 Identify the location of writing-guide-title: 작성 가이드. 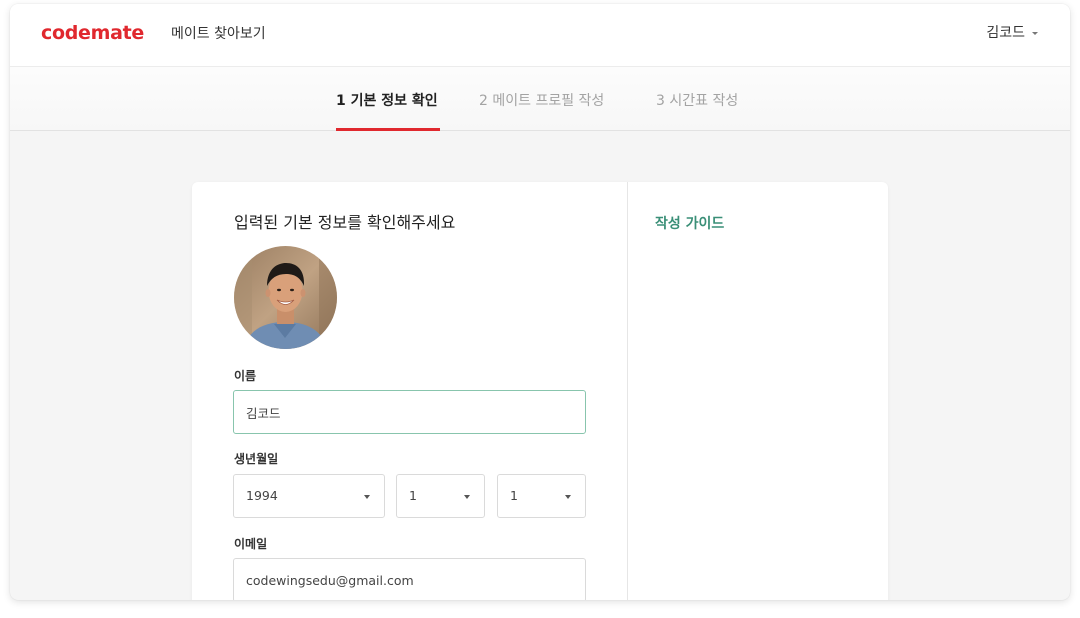
(690, 224).